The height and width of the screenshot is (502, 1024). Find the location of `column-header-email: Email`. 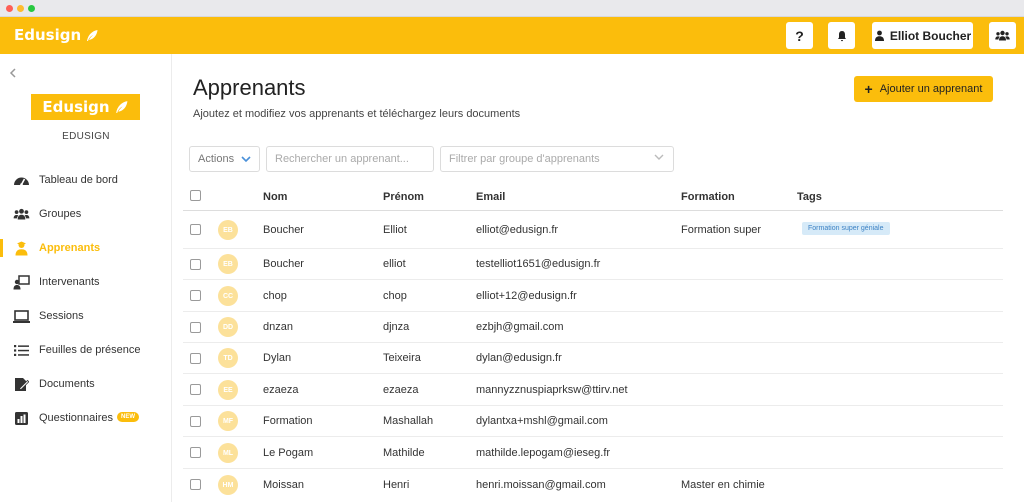

column-header-email: Email is located at coordinates (490, 197).